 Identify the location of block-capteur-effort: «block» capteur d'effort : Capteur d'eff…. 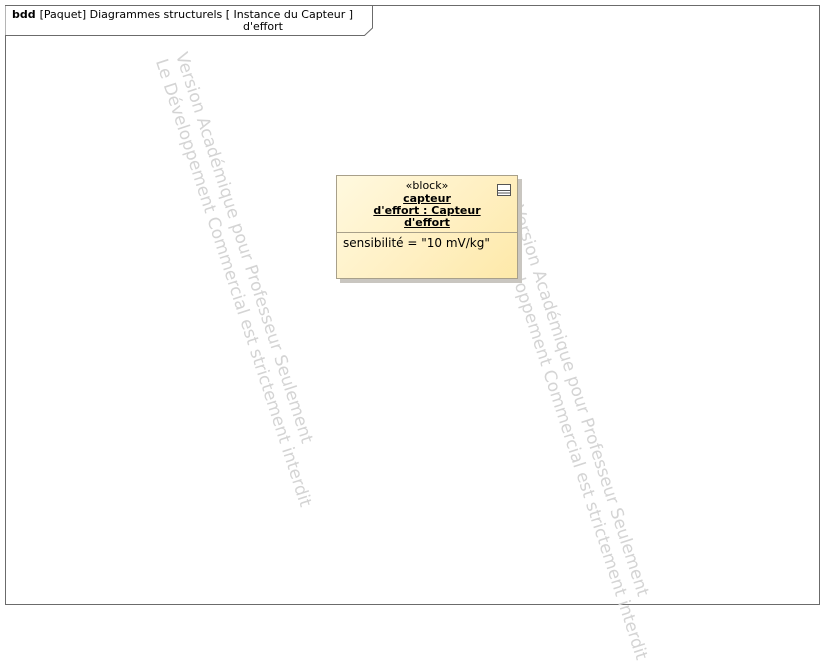
(427, 227).